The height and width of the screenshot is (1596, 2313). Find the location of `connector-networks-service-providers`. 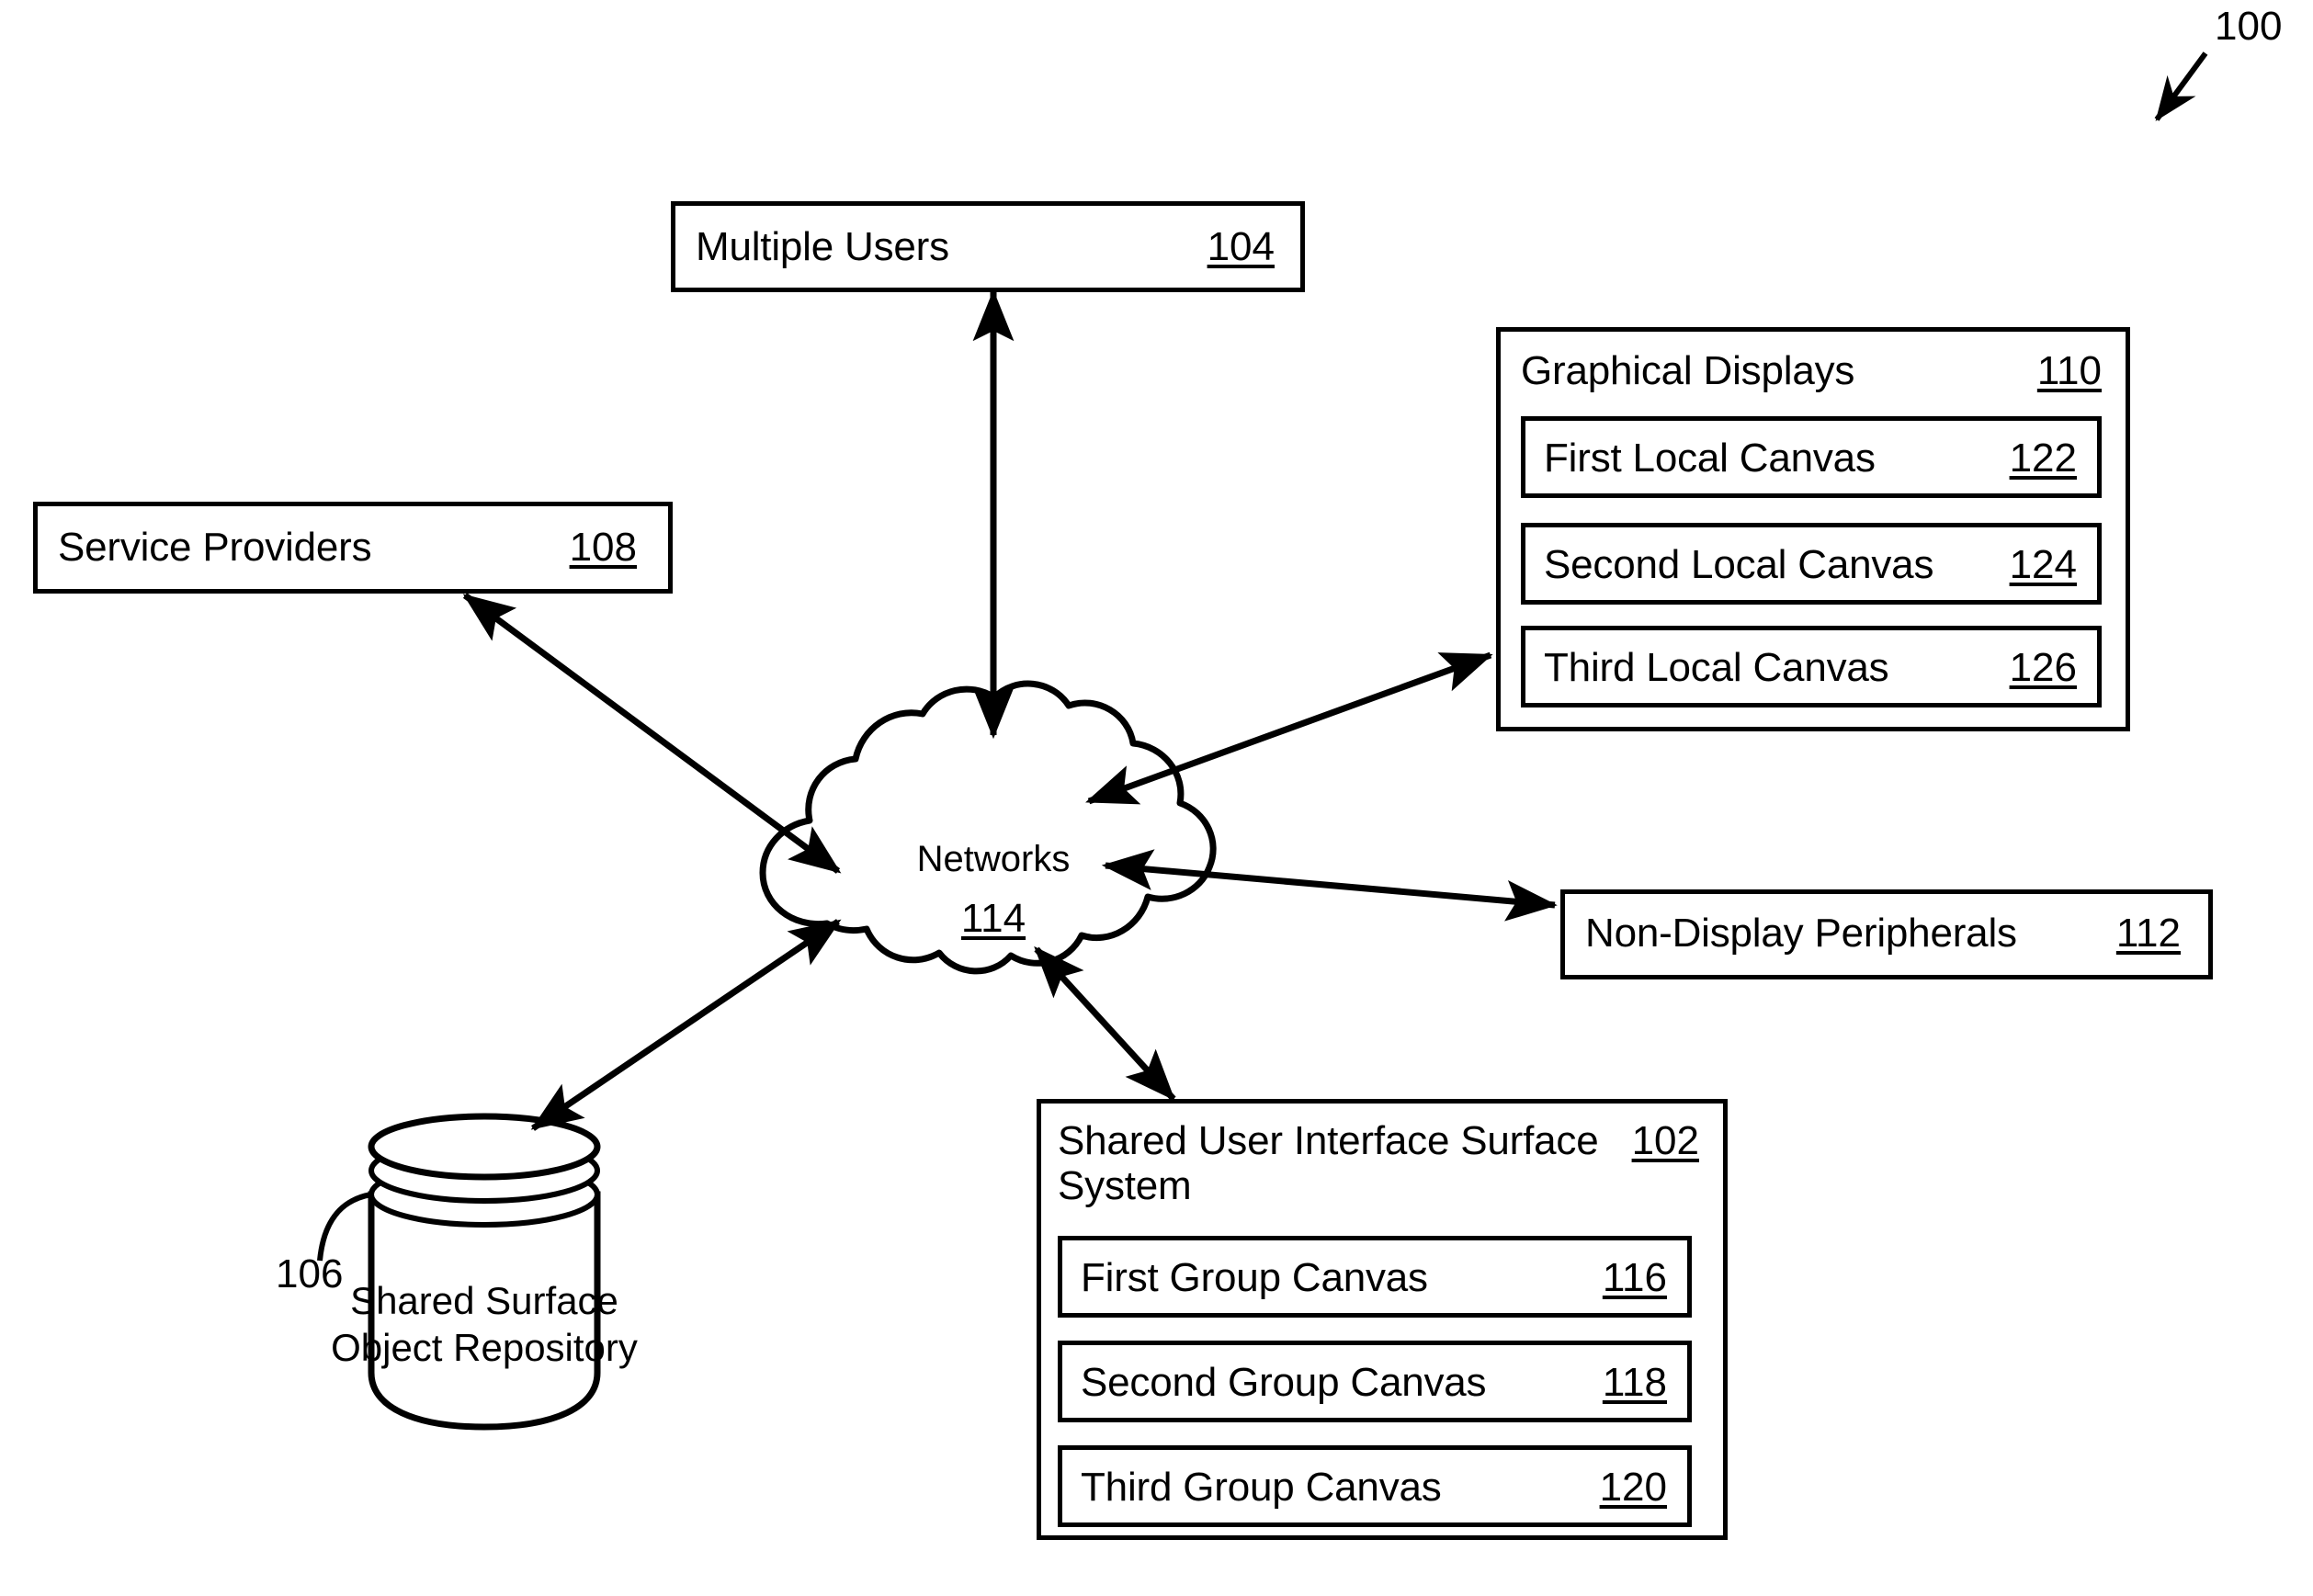

connector-networks-service-providers is located at coordinates (652, 733).